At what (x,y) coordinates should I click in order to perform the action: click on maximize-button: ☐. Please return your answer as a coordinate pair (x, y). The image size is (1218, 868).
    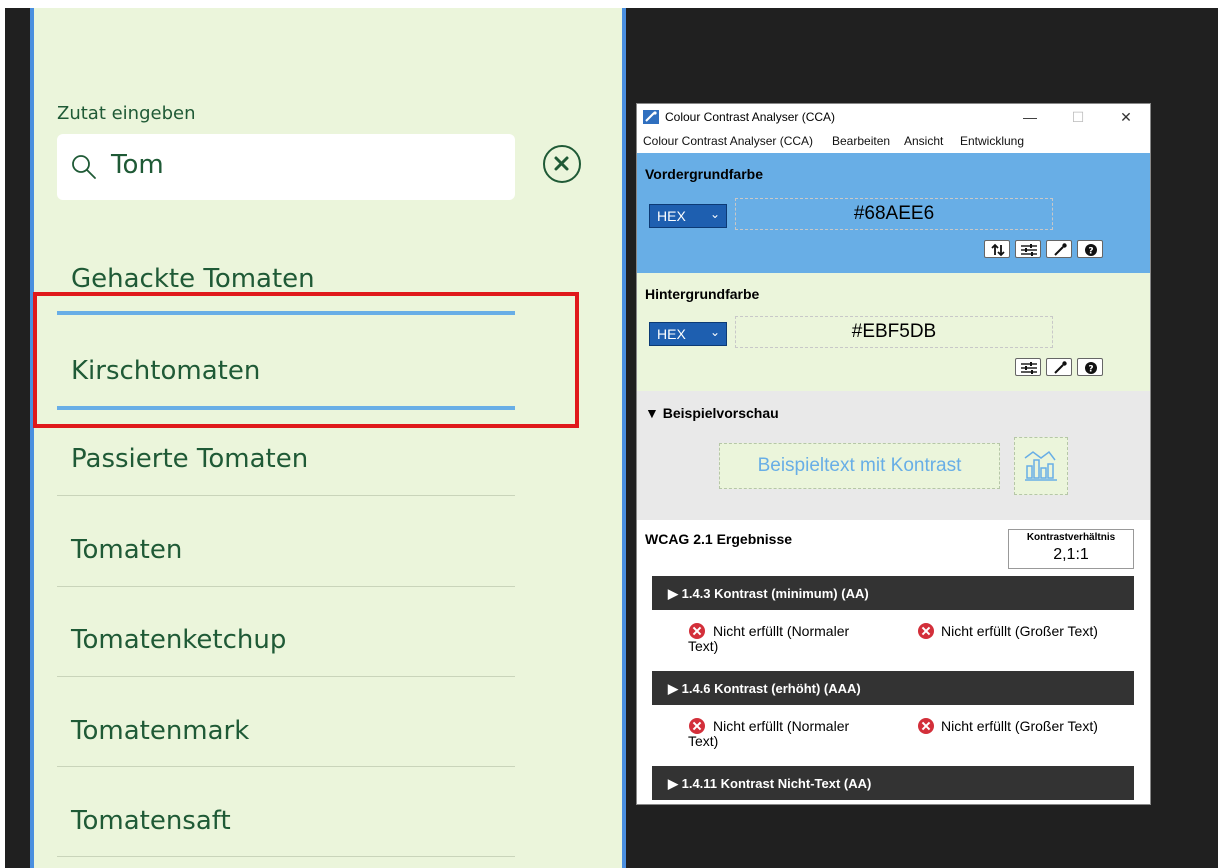
    Looking at the image, I should click on (1078, 117).